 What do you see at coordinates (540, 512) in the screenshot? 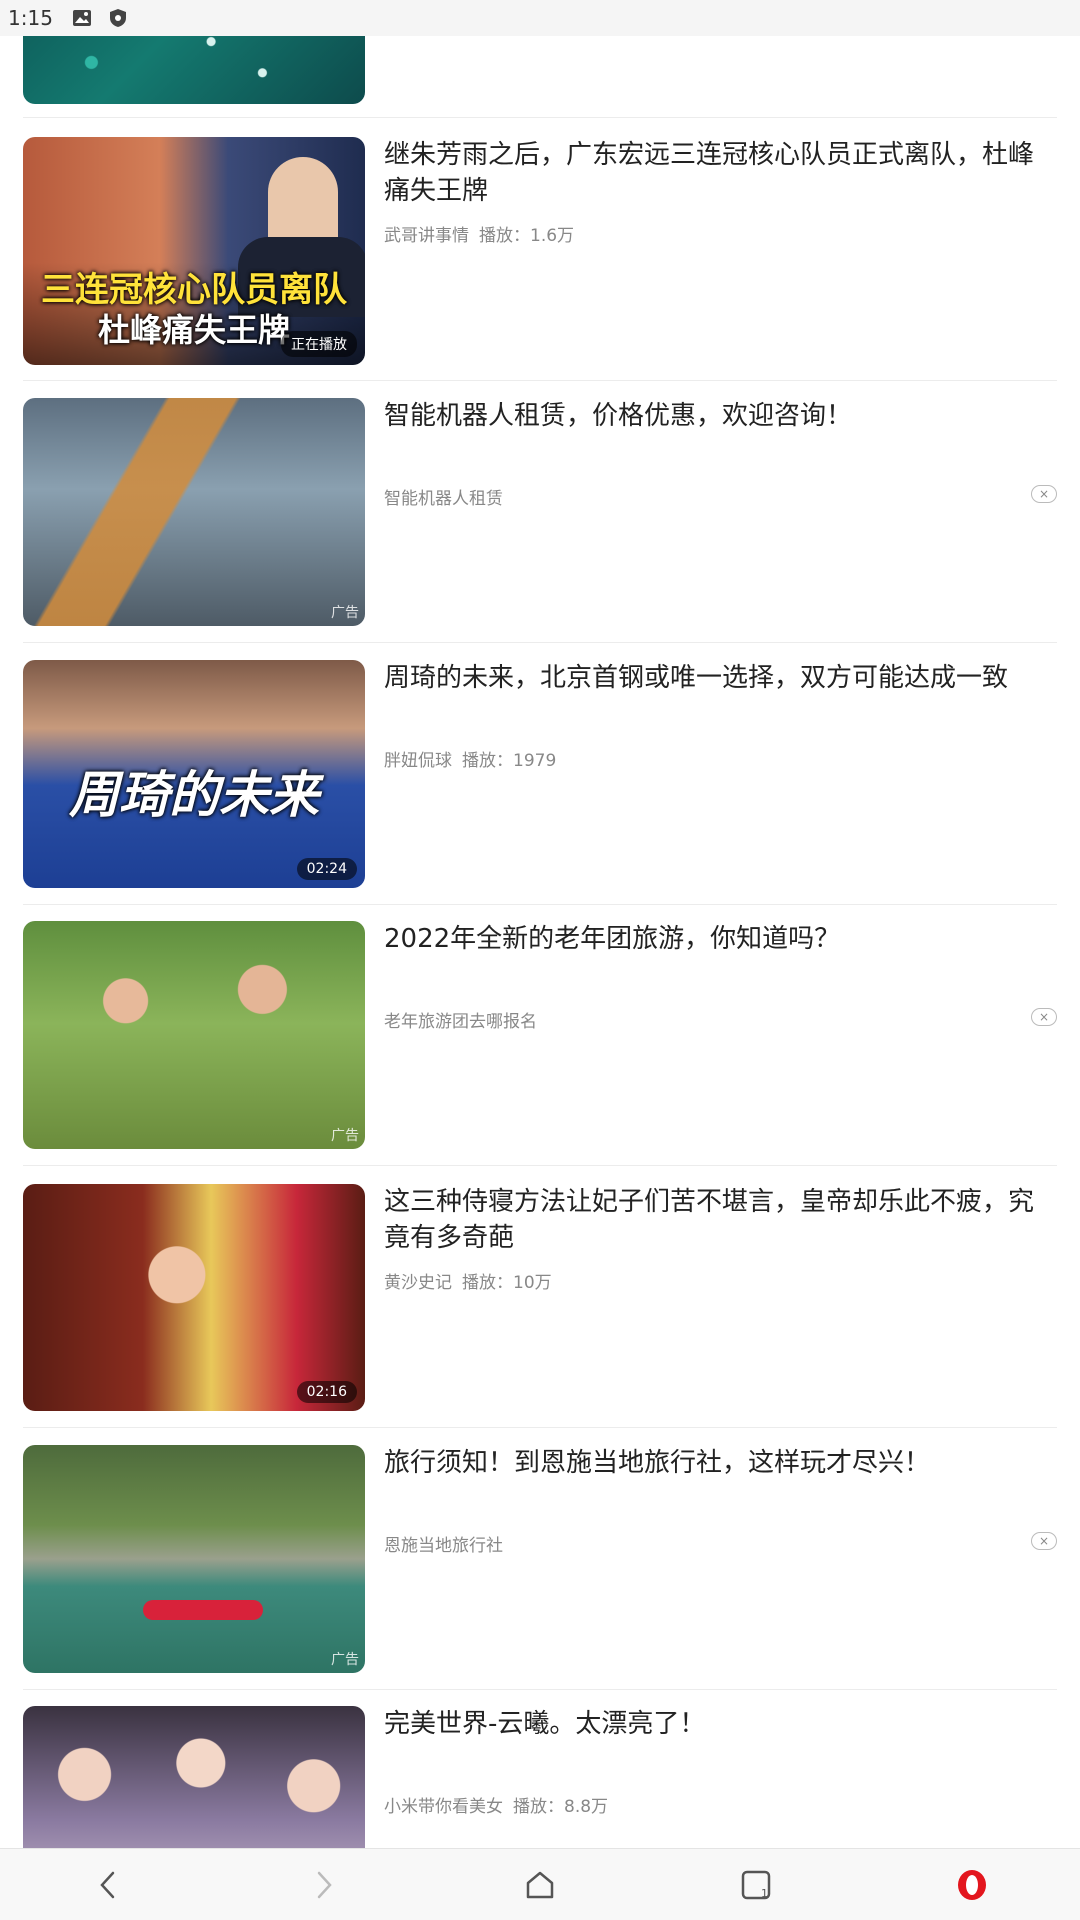
I see `feed-item-ad: 广告 智能机器人租赁，价格优惠，欢迎咨询！ 智能机器人租赁 ×` at bounding box center [540, 512].